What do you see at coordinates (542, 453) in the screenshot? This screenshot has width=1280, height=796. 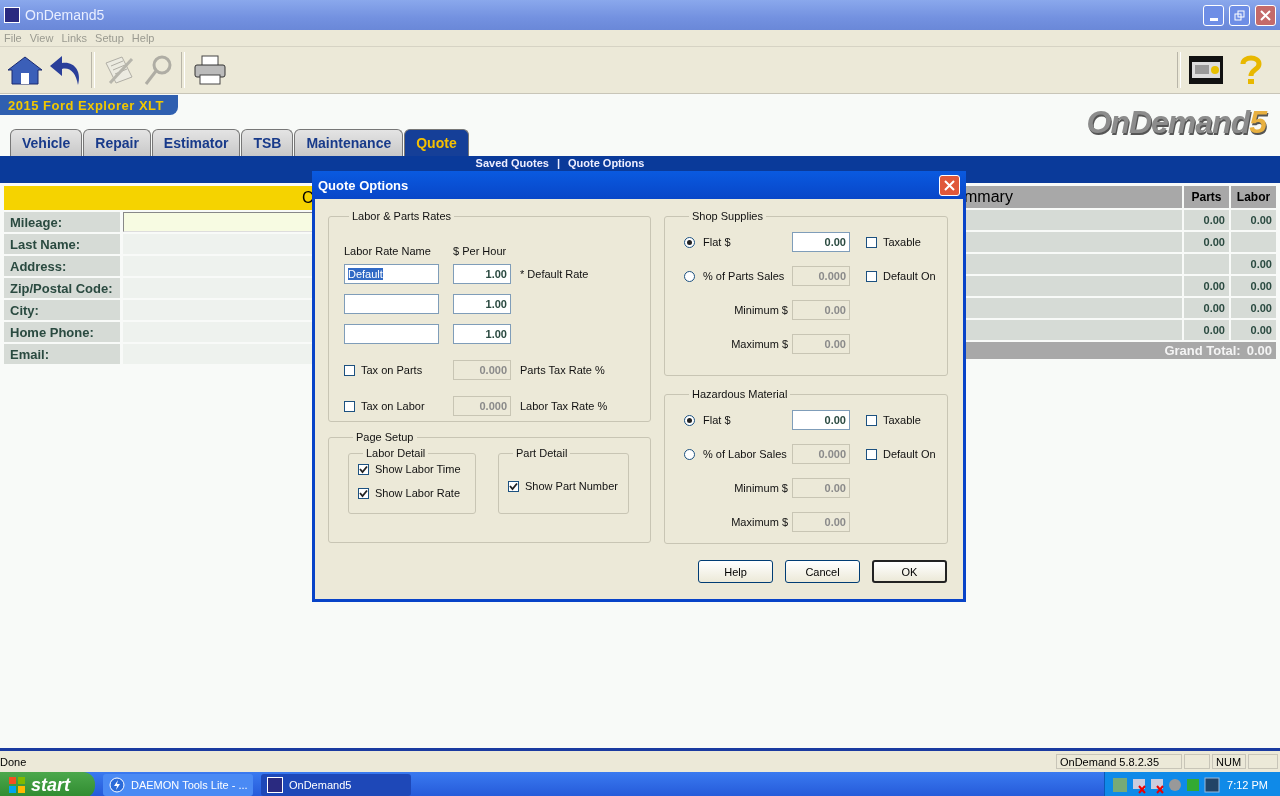 I see `group-title: Part Detail` at bounding box center [542, 453].